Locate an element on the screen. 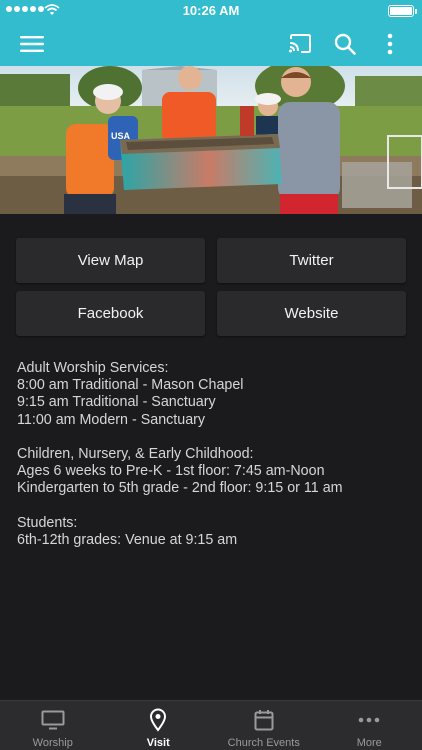  battery-nub is located at coordinates (416, 11).